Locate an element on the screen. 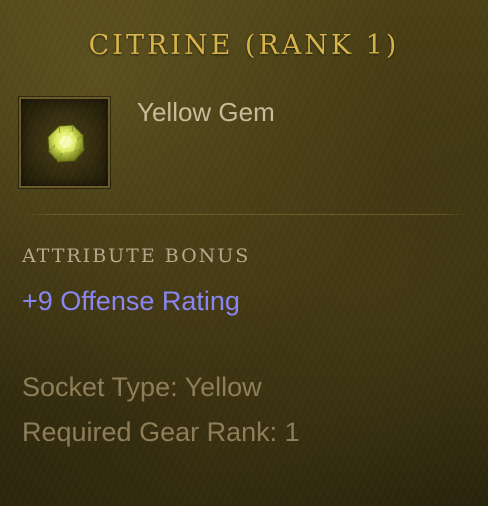 This screenshot has height=506, width=488. item-icon-frame is located at coordinates (64, 142).